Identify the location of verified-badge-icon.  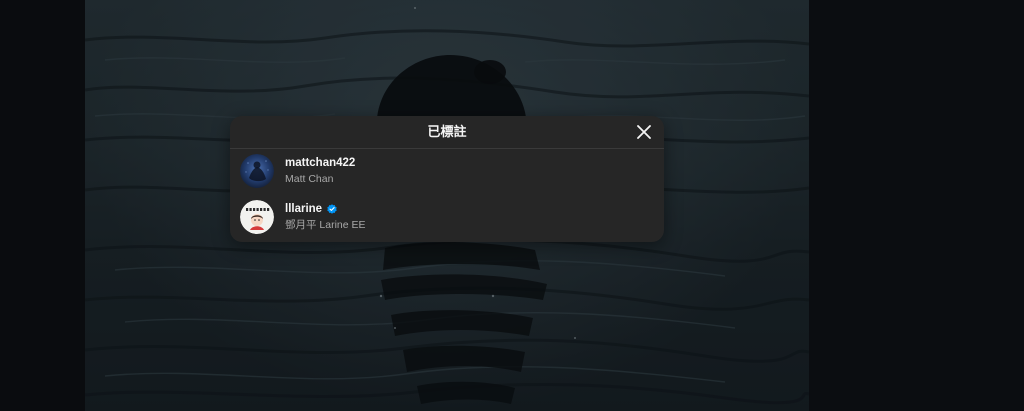
(332, 209).